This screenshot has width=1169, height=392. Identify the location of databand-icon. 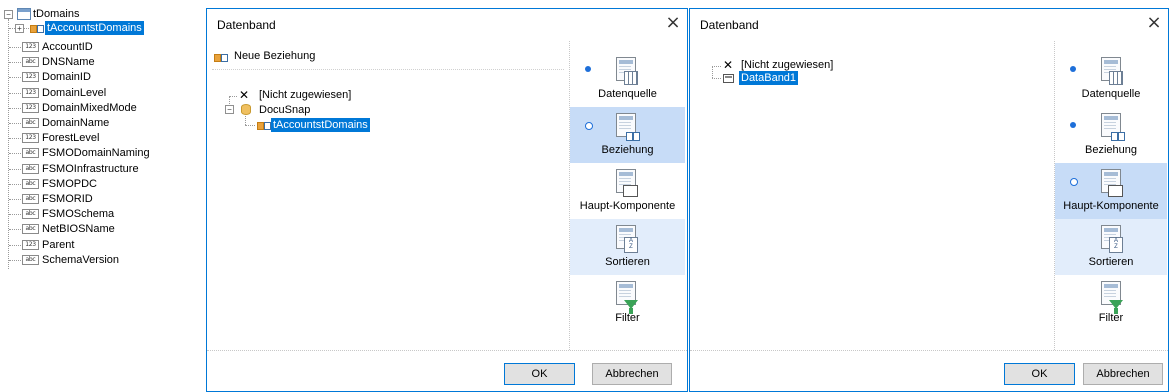
(728, 78).